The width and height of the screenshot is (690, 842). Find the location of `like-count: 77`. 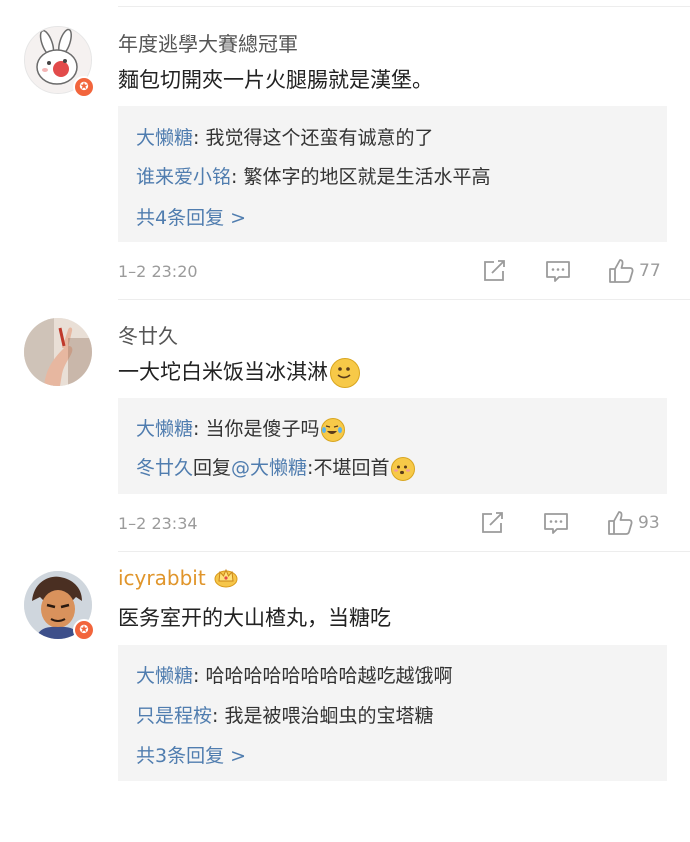

like-count: 77 is located at coordinates (650, 271).